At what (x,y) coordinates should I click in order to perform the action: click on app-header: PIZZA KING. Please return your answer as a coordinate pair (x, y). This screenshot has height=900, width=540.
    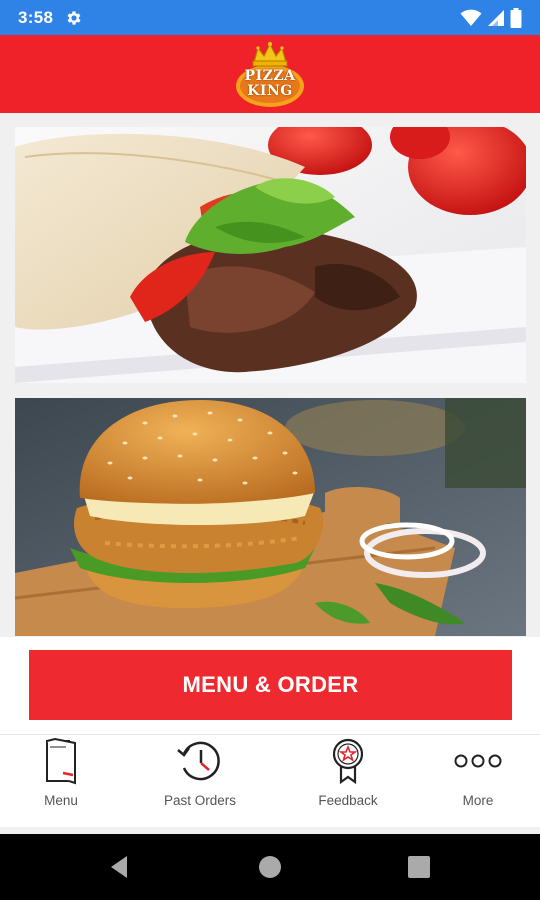
    Looking at the image, I should click on (270, 74).